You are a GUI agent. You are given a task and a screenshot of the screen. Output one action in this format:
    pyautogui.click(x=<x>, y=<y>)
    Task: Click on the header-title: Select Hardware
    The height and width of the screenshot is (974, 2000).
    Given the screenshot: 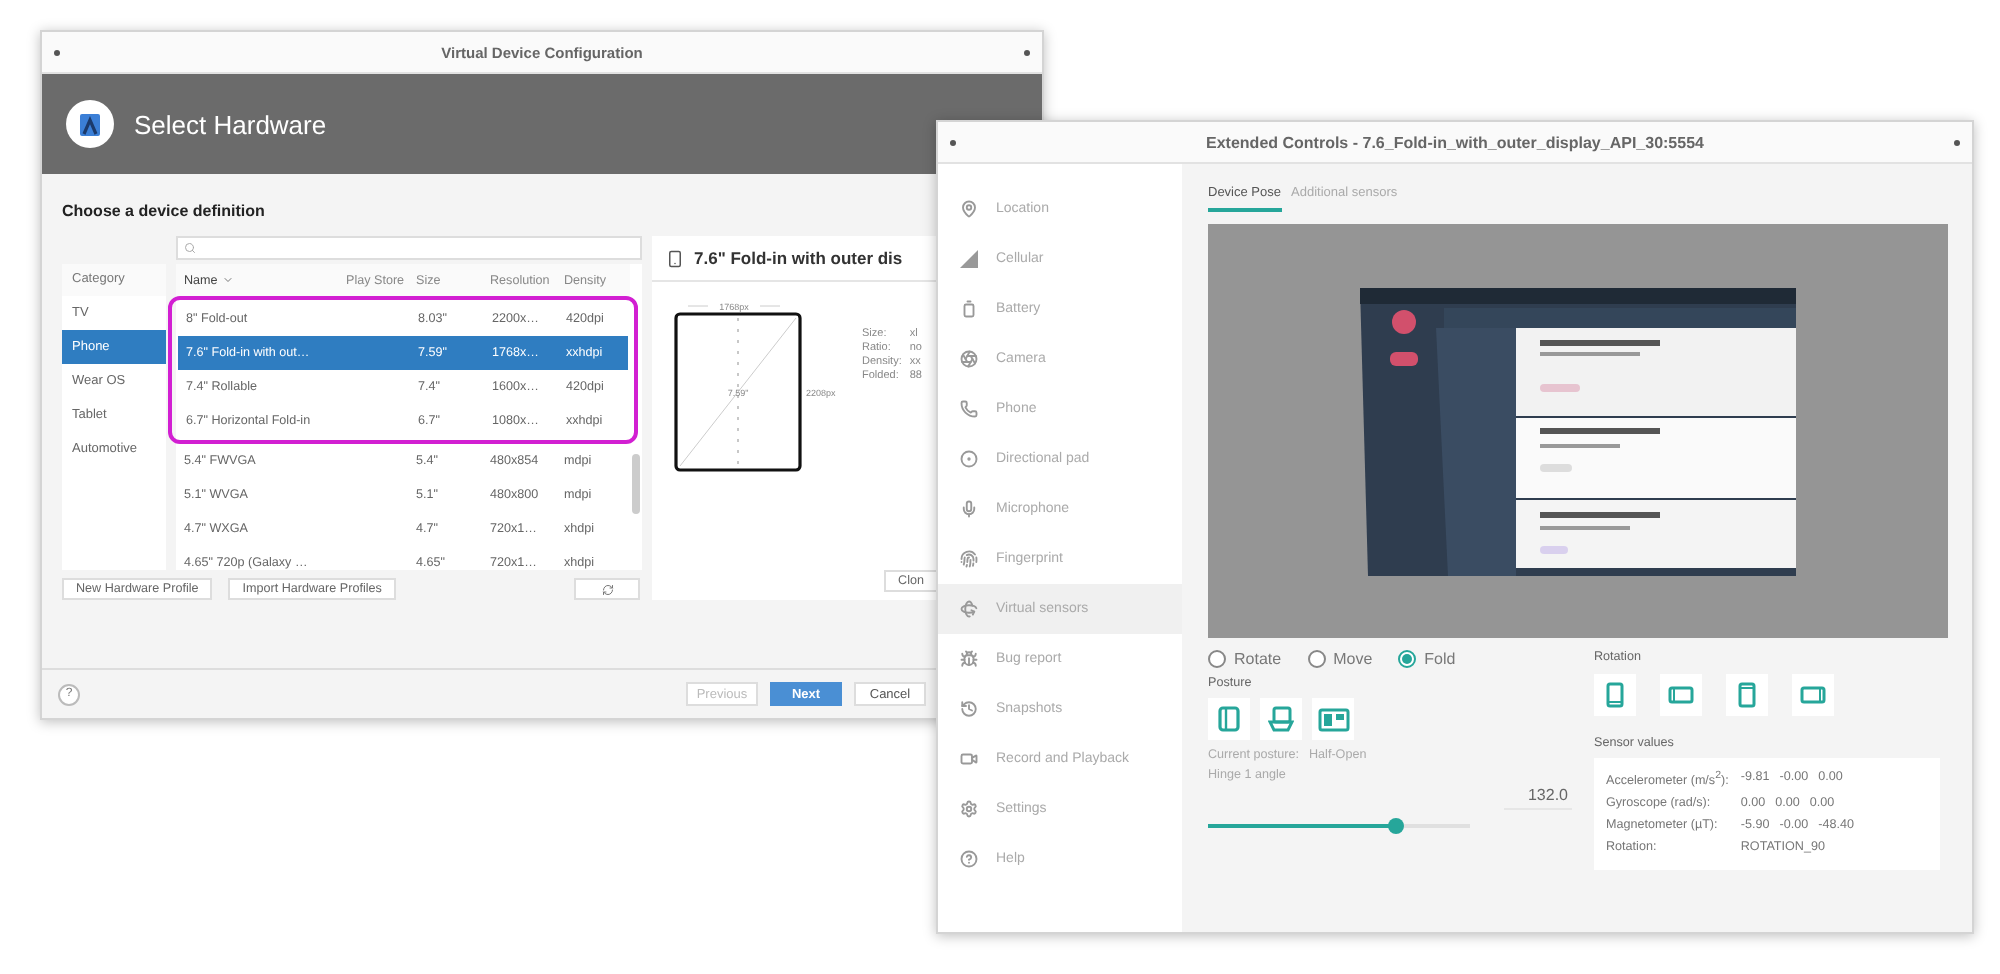 What is the action you would take?
    pyautogui.click(x=230, y=124)
    